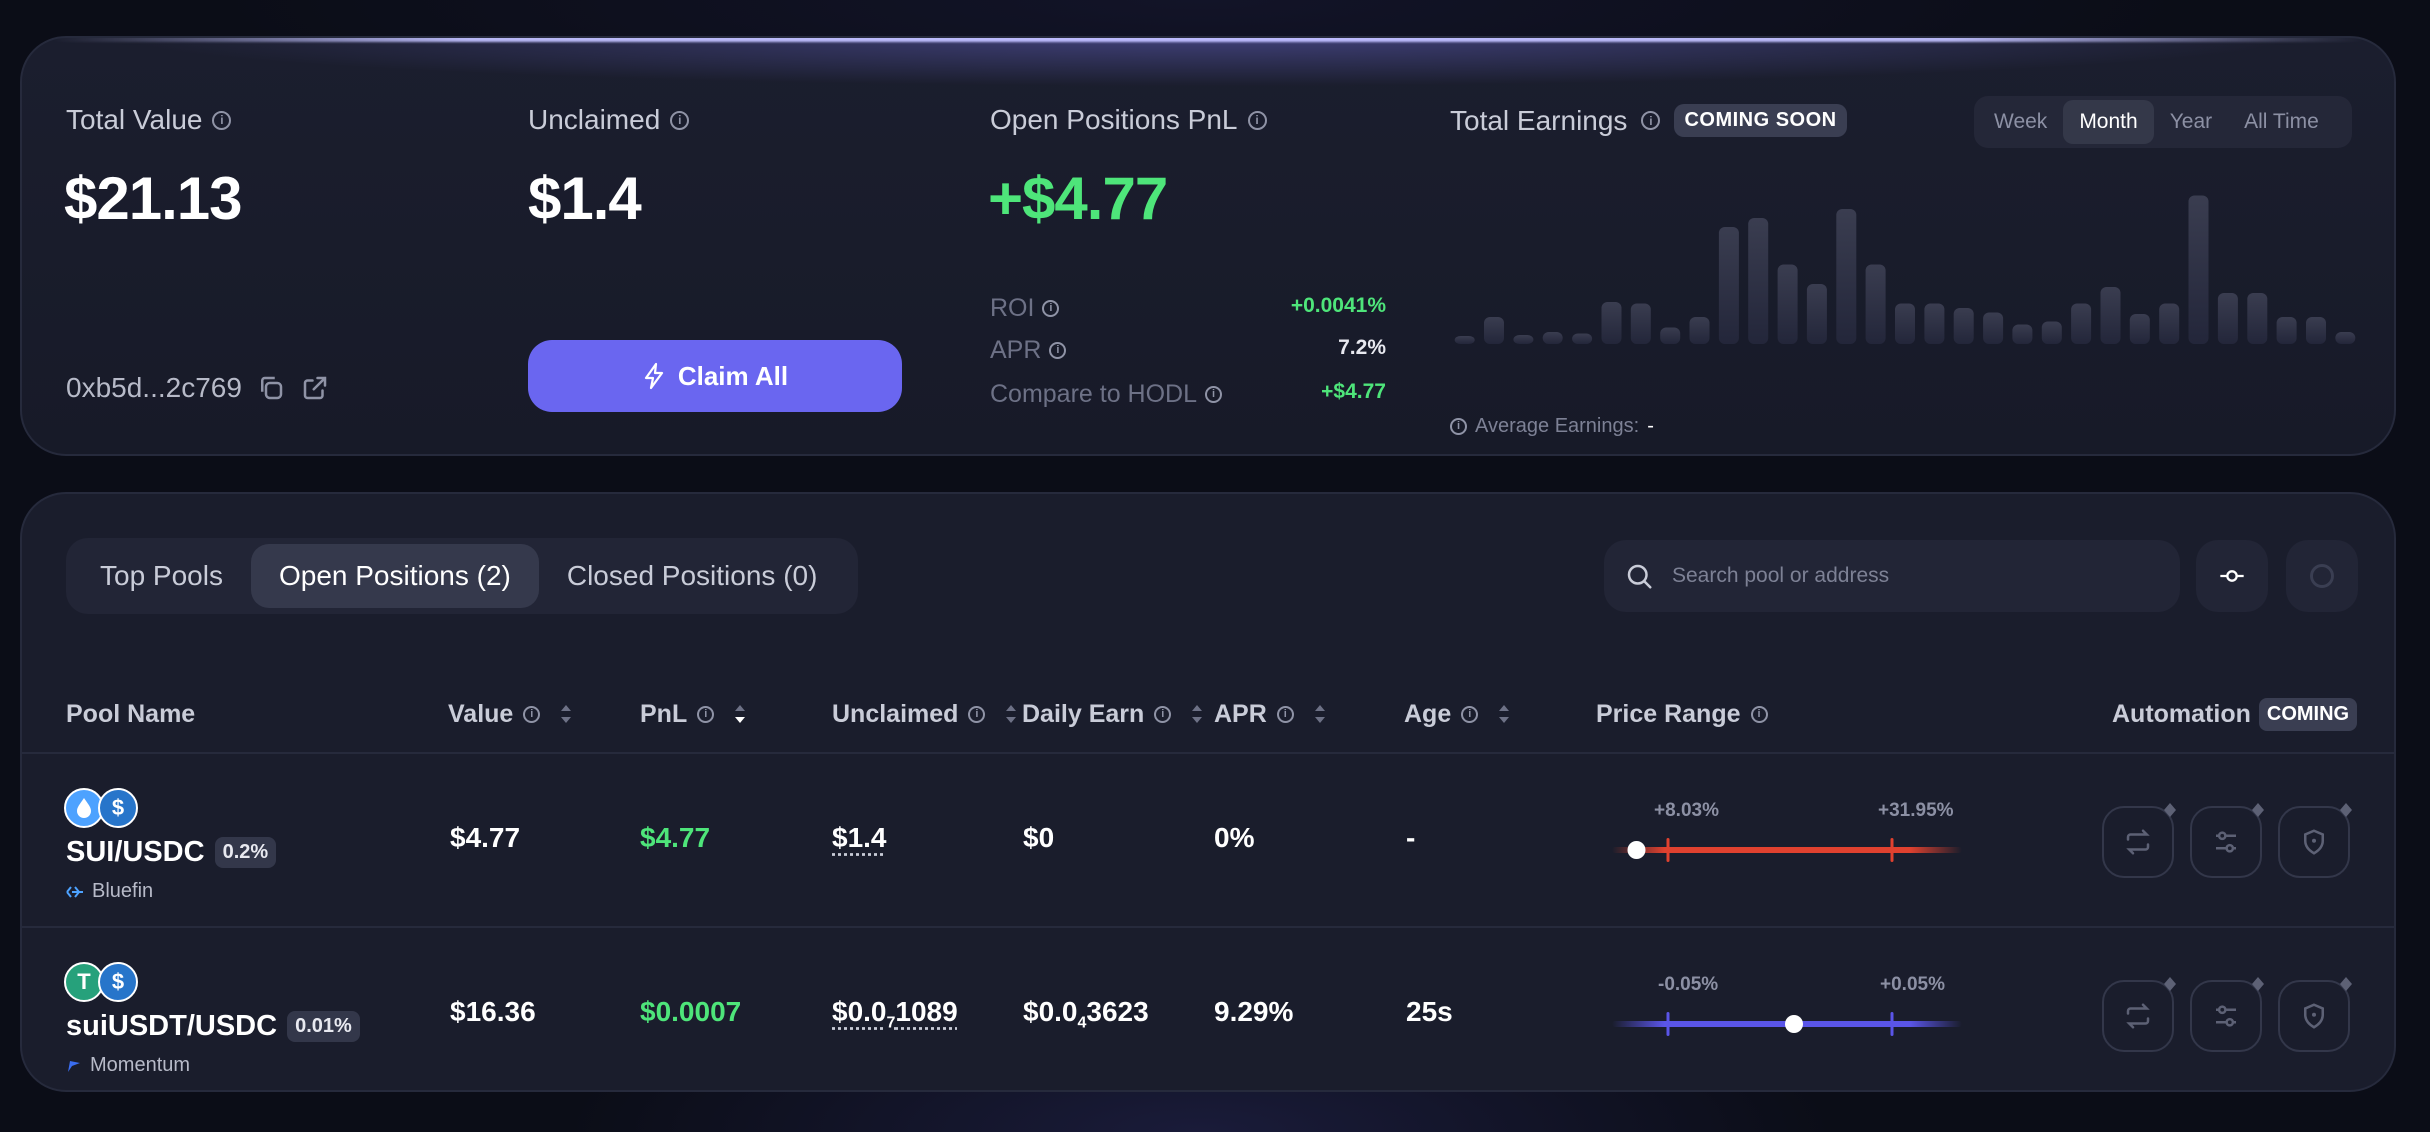 Image resolution: width=2430 pixels, height=1132 pixels. I want to click on header-value-label: Value, so click(481, 713).